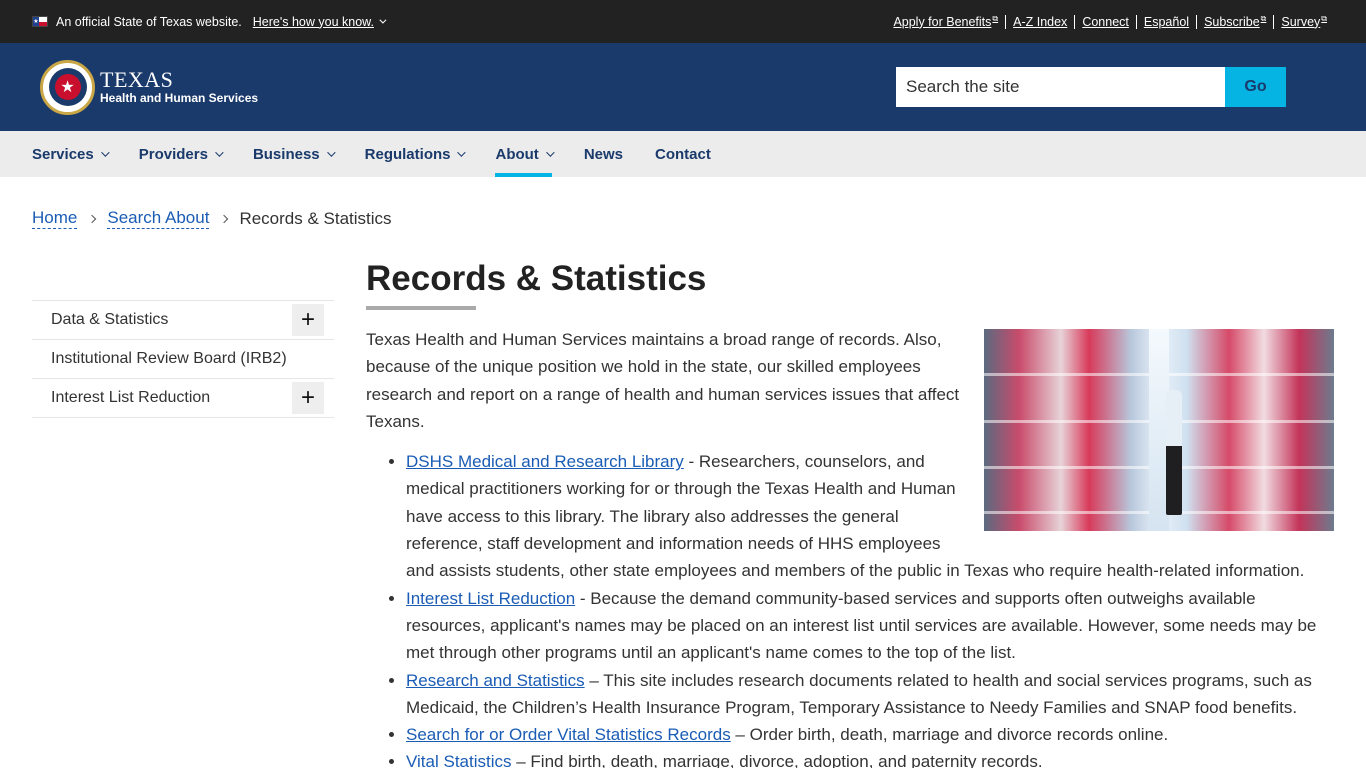 The height and width of the screenshot is (768, 1366). I want to click on apply-for-benefits-link: Apply for Benefits ⧉, so click(945, 21).